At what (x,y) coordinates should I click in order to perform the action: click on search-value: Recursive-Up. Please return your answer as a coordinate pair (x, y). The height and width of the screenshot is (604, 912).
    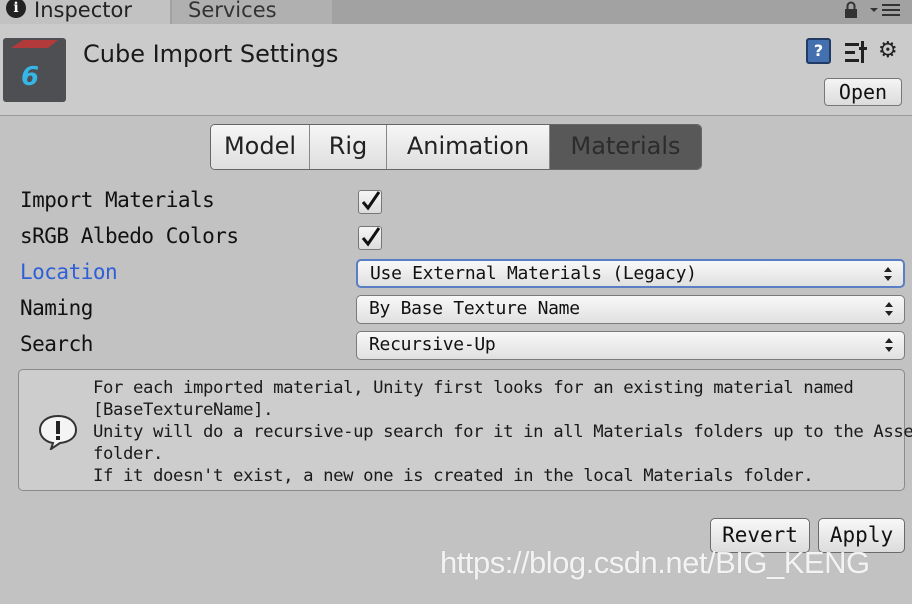
    Looking at the image, I should click on (432, 344).